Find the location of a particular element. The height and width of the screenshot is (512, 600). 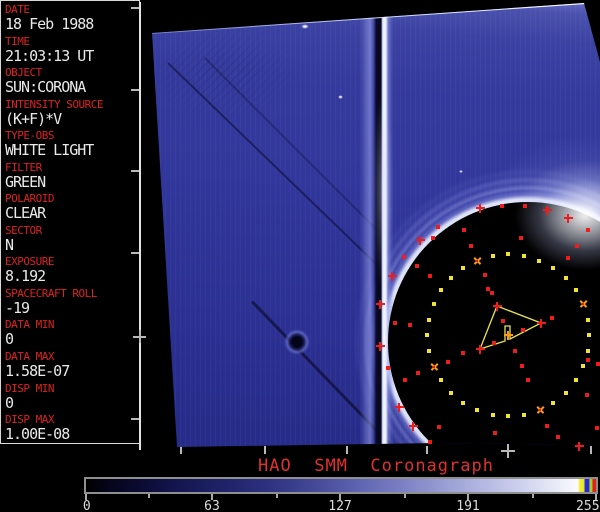

metadata-value: CLEAR is located at coordinates (25, 213).